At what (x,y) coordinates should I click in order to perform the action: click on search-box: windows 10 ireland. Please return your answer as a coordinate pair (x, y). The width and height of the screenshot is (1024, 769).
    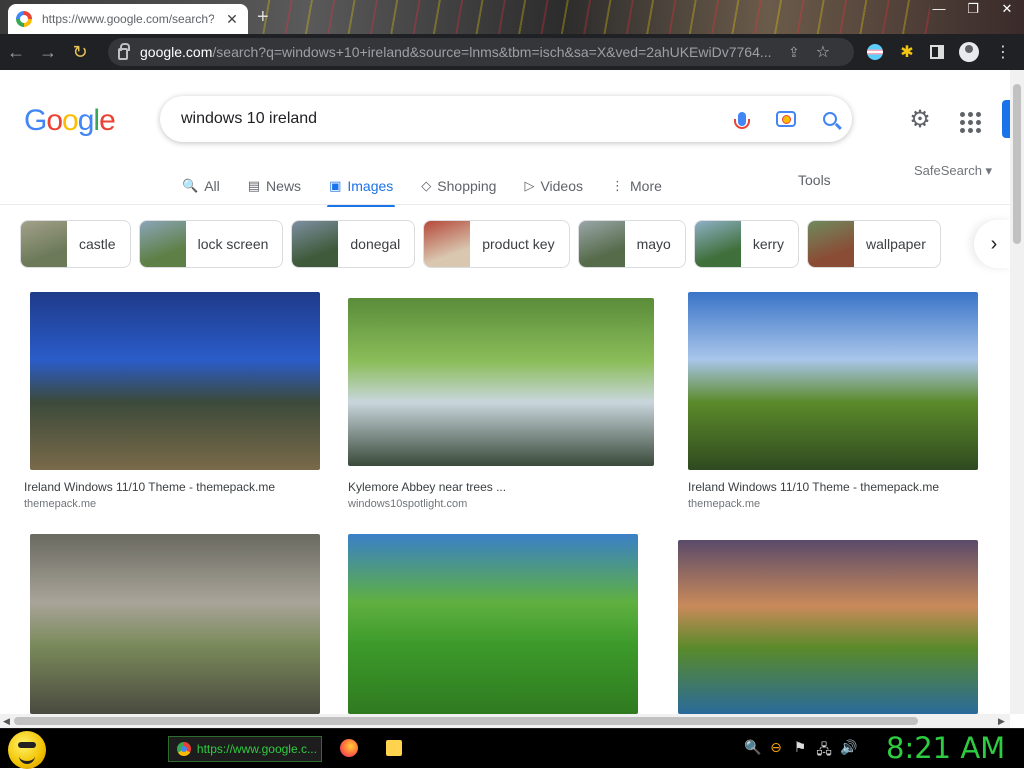
    Looking at the image, I should click on (506, 119).